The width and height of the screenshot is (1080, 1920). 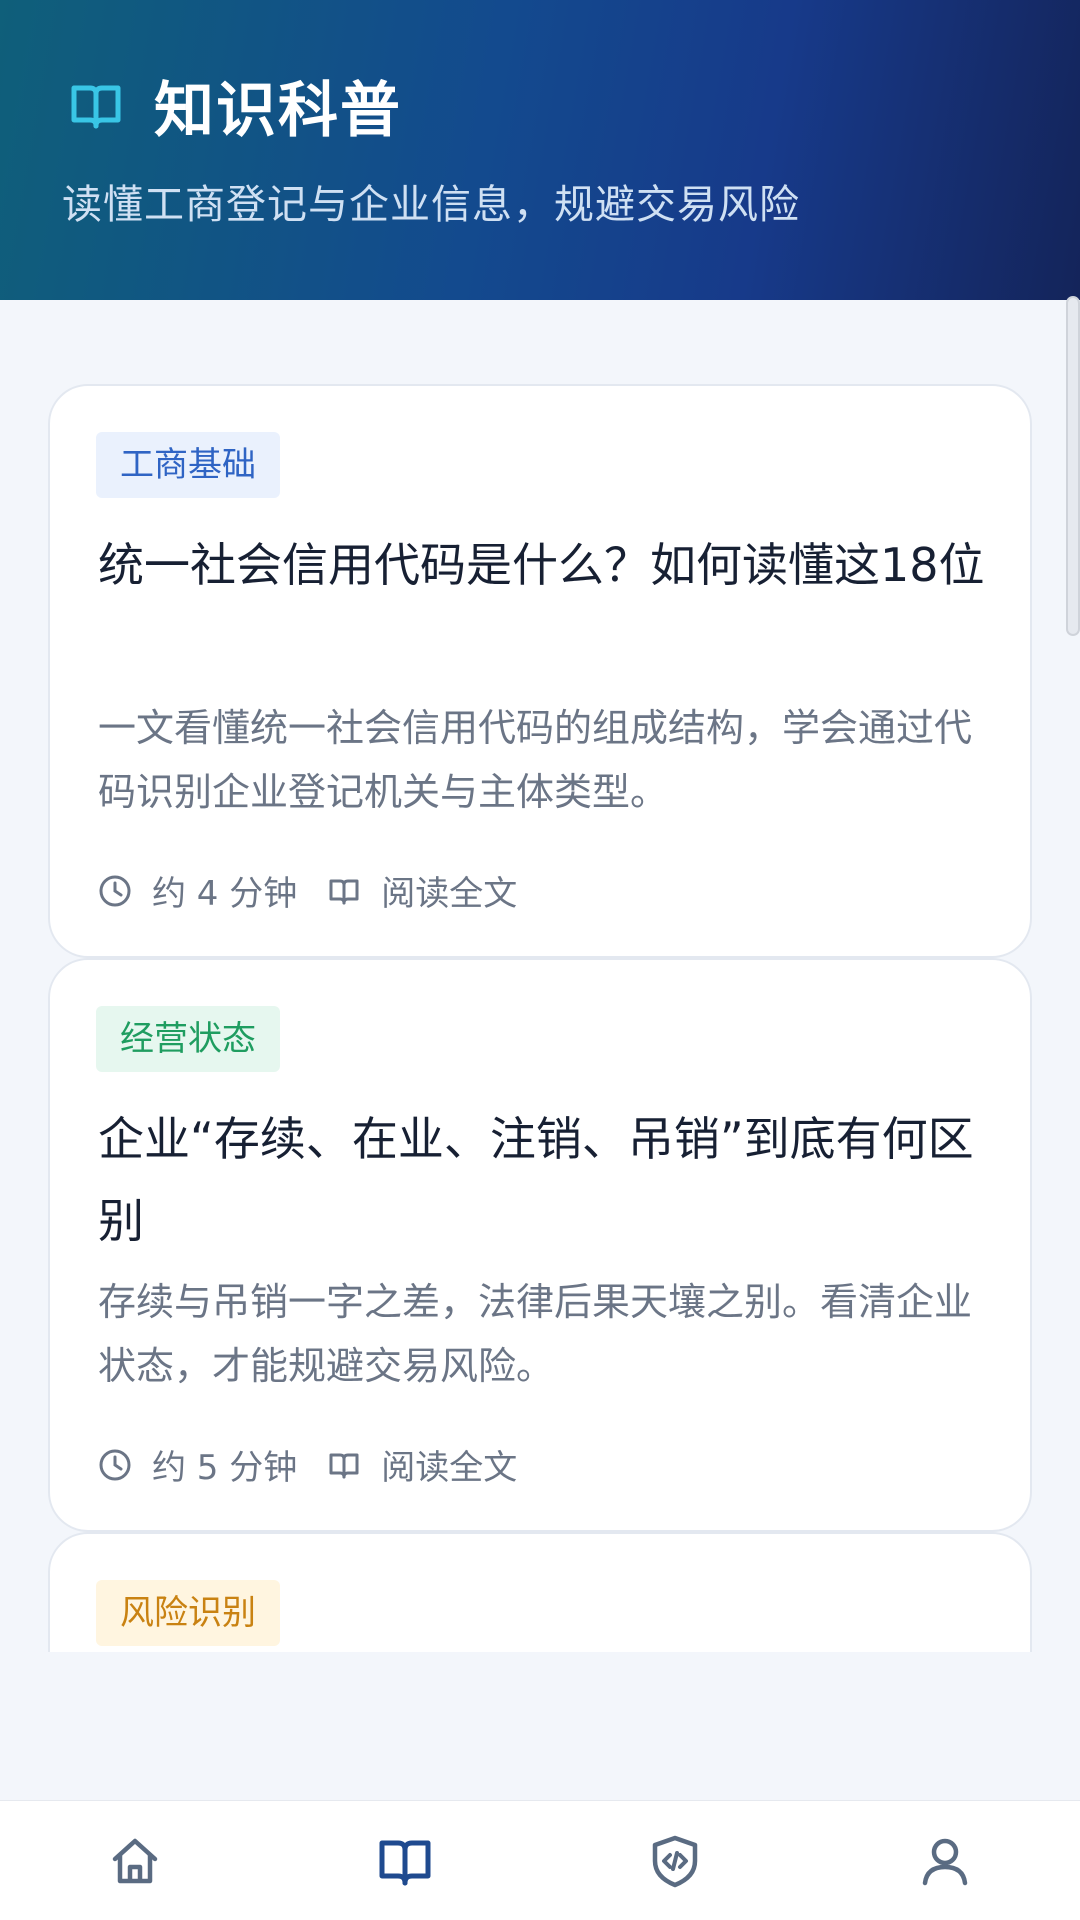 I want to click on article-tag: 风险识别, so click(x=188, y=1613).